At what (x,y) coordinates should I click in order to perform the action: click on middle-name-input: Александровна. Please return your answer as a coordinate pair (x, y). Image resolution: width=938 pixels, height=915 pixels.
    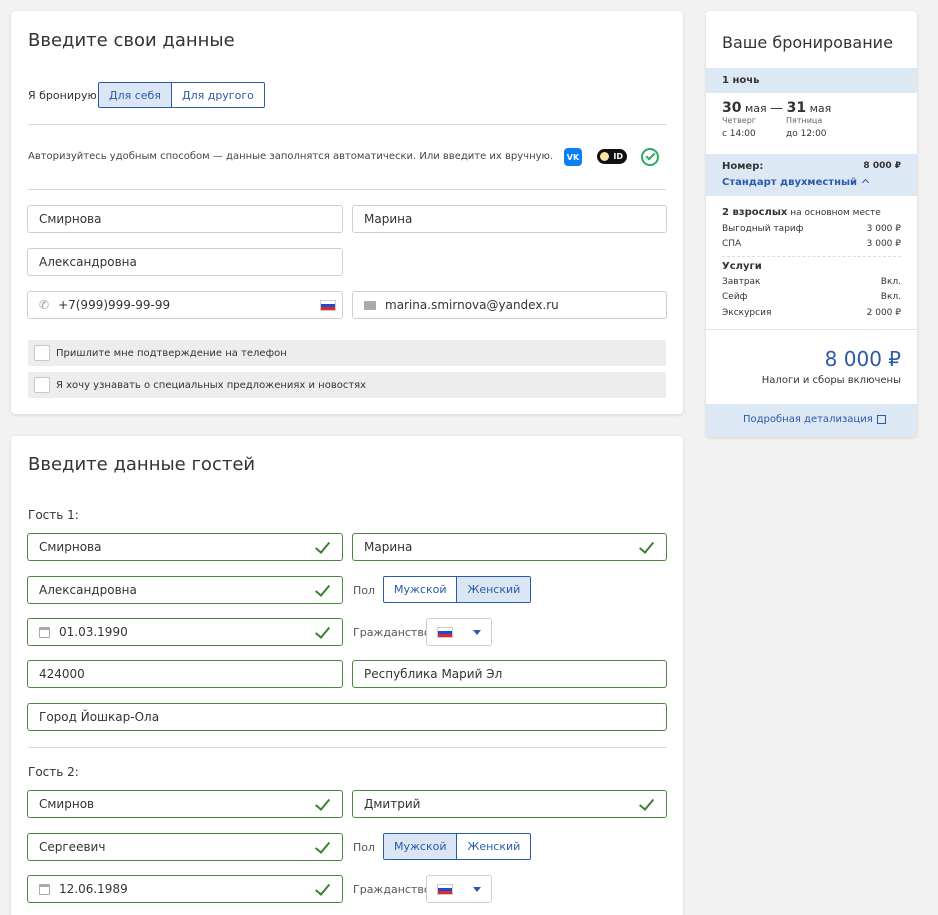
    Looking at the image, I should click on (185, 262).